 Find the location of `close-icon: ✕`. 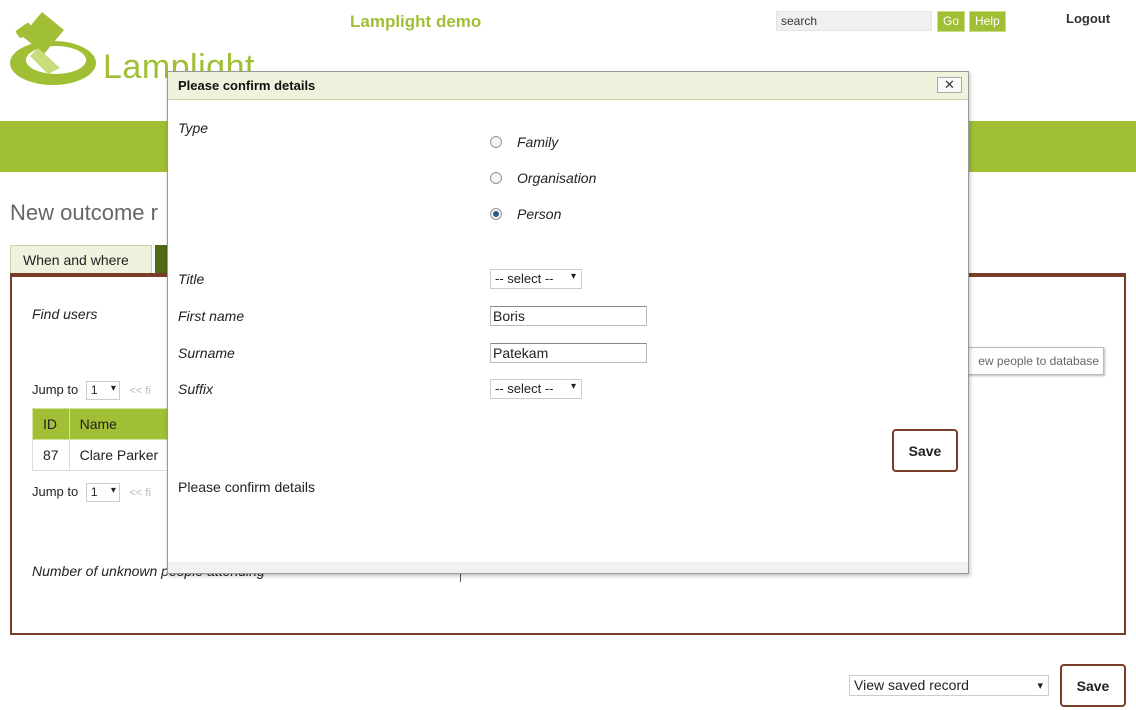

close-icon: ✕ is located at coordinates (949, 85).